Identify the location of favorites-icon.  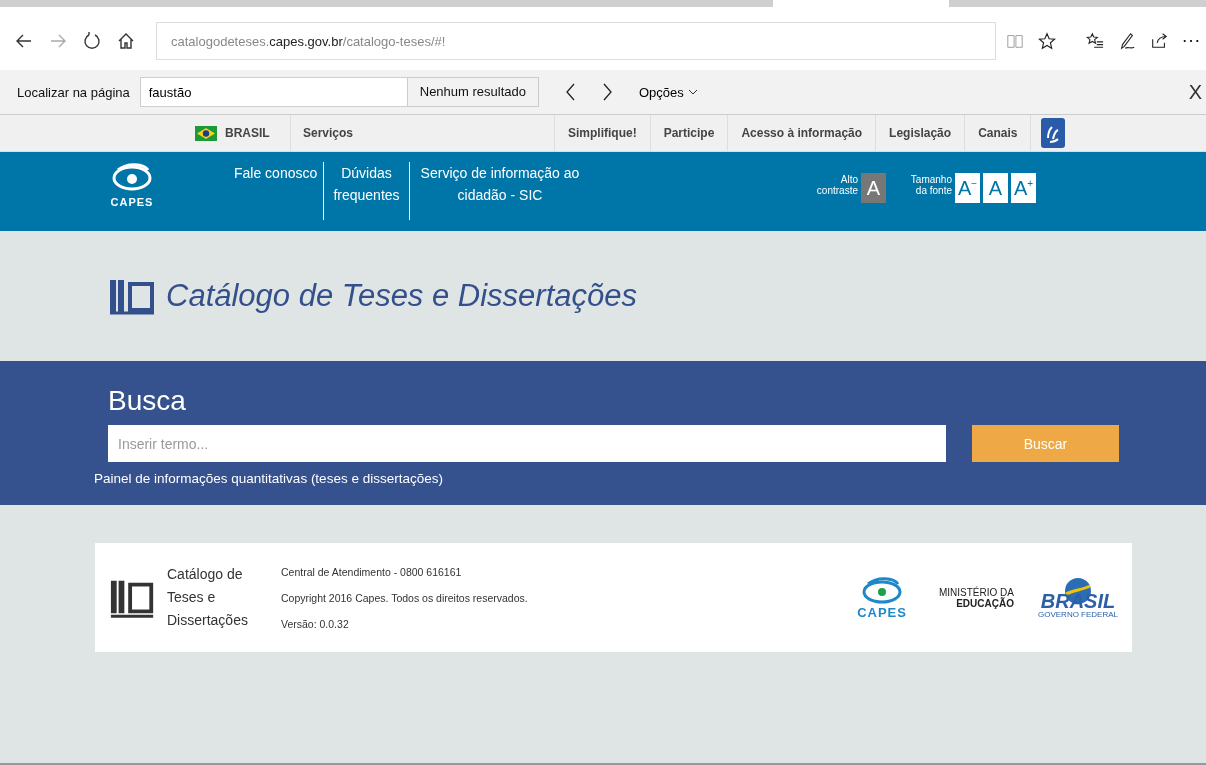
(1095, 41).